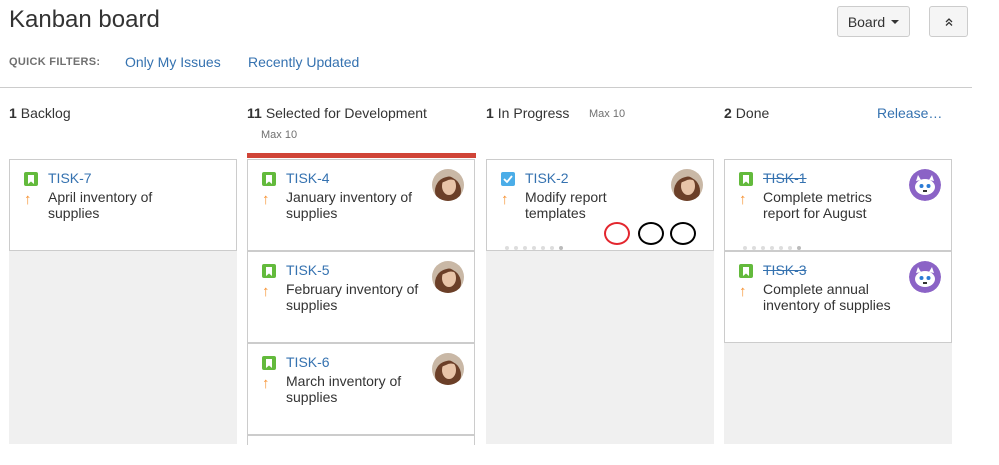  I want to click on board-dropdown-button: Board, so click(873, 21).